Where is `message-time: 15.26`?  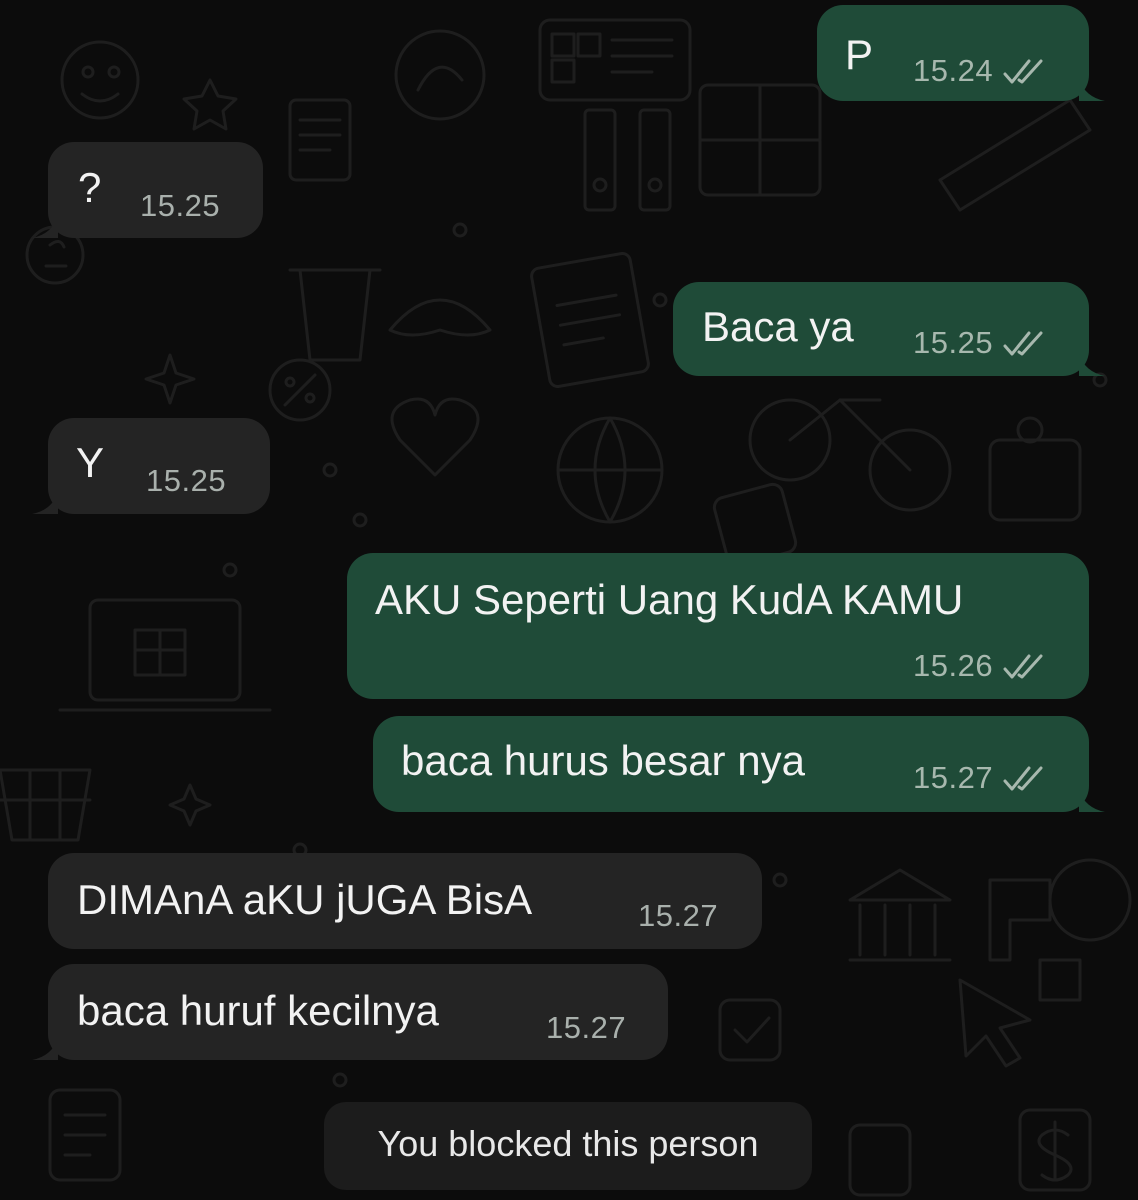
message-time: 15.26 is located at coordinates (953, 665).